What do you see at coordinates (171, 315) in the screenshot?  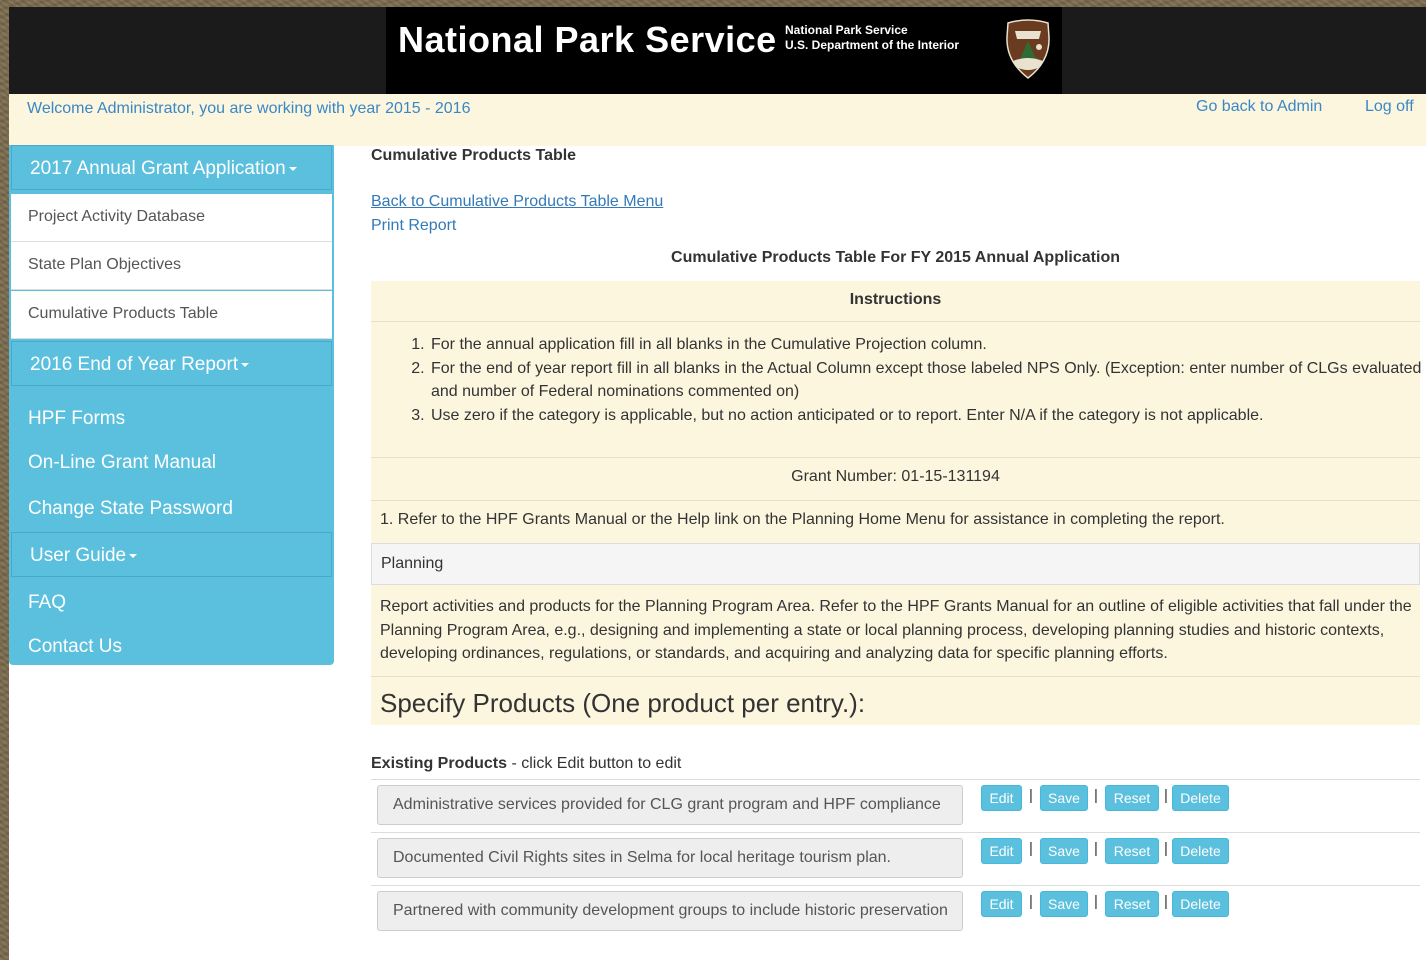 I see `sidebar-item-cumulative-products-table: Cumulative Products Table` at bounding box center [171, 315].